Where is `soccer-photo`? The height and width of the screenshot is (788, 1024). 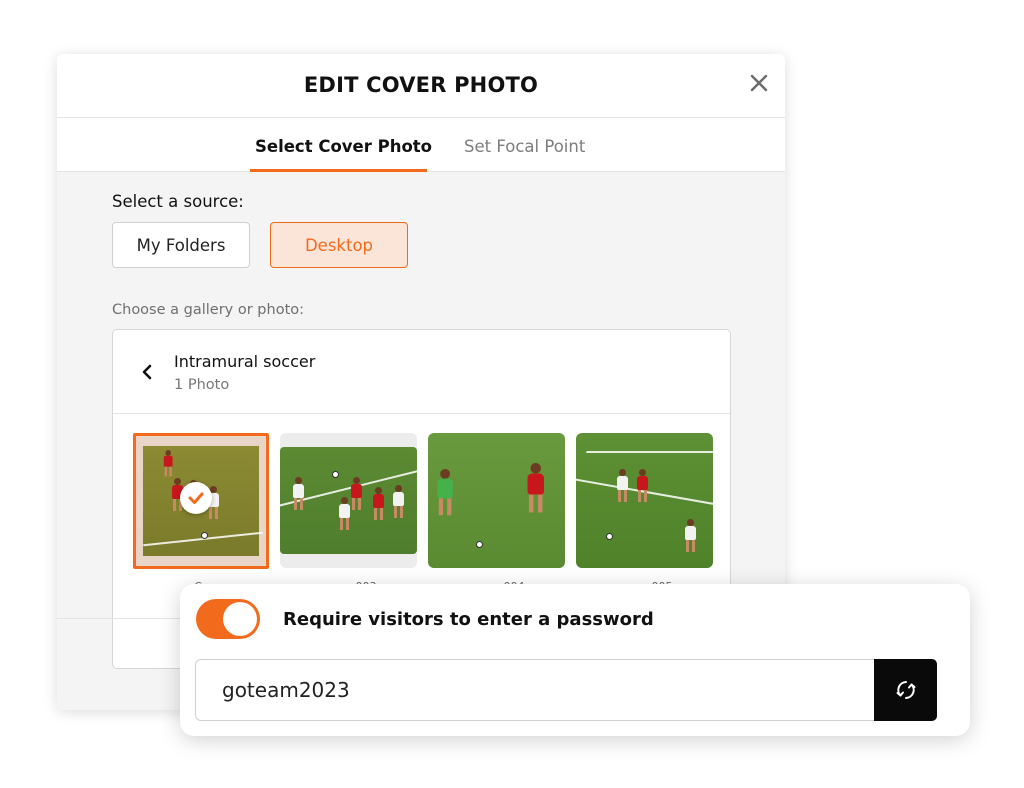
soccer-photo is located at coordinates (348, 500).